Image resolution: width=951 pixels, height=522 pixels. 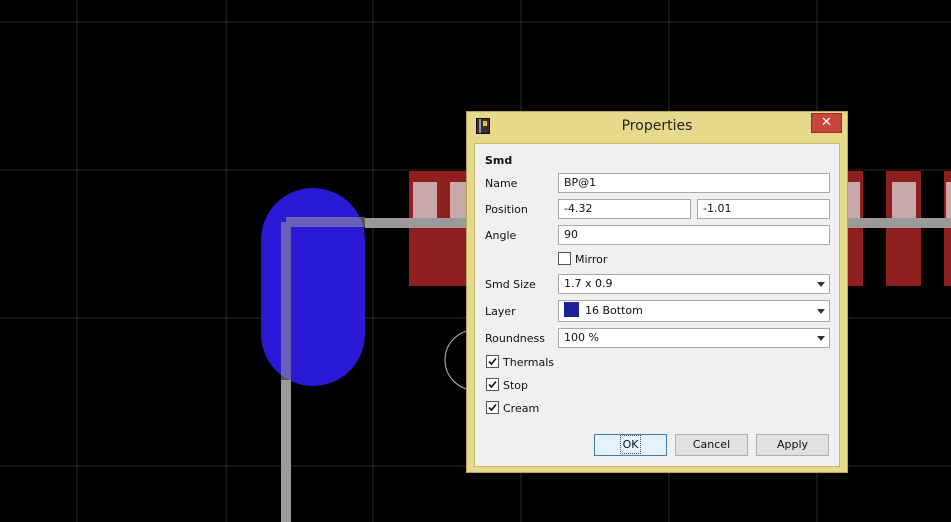 I want to click on thermals-label: Thermals, so click(x=529, y=362).